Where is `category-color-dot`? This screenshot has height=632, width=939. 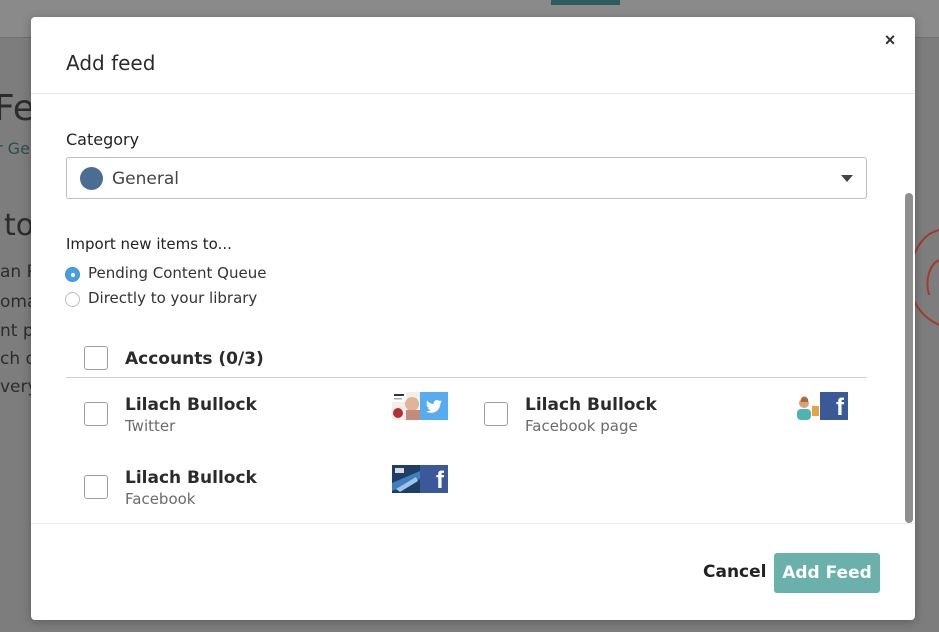
category-color-dot is located at coordinates (91, 178).